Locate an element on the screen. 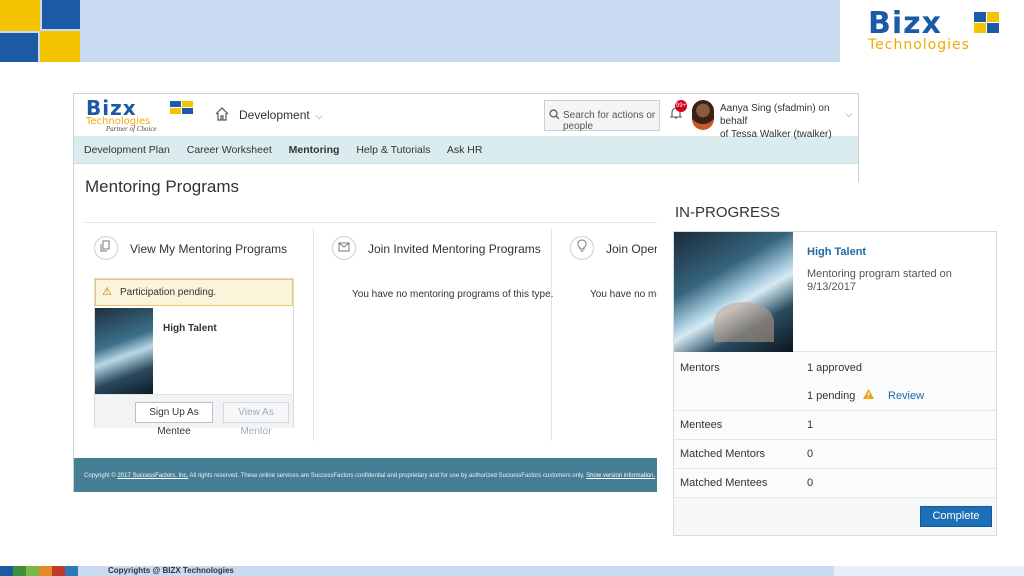  page-title: Mentoring Programs is located at coordinates (162, 186).